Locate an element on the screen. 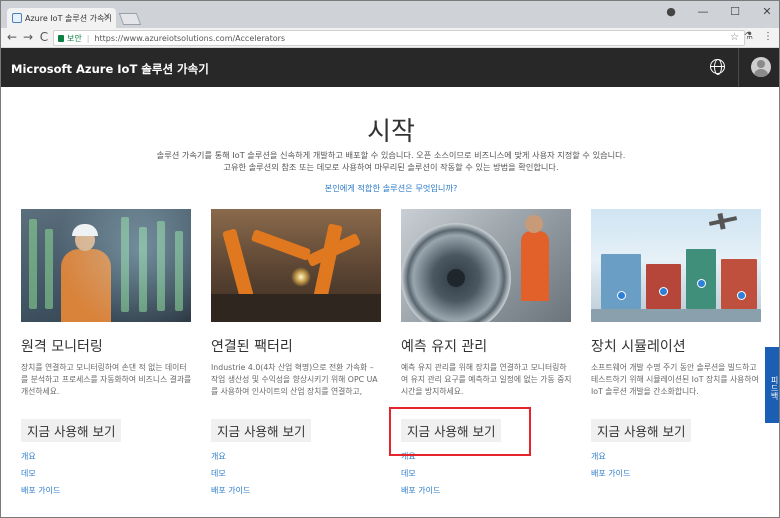 The width and height of the screenshot is (780, 518). card-title: 원격 모니터링 is located at coordinates (62, 347).